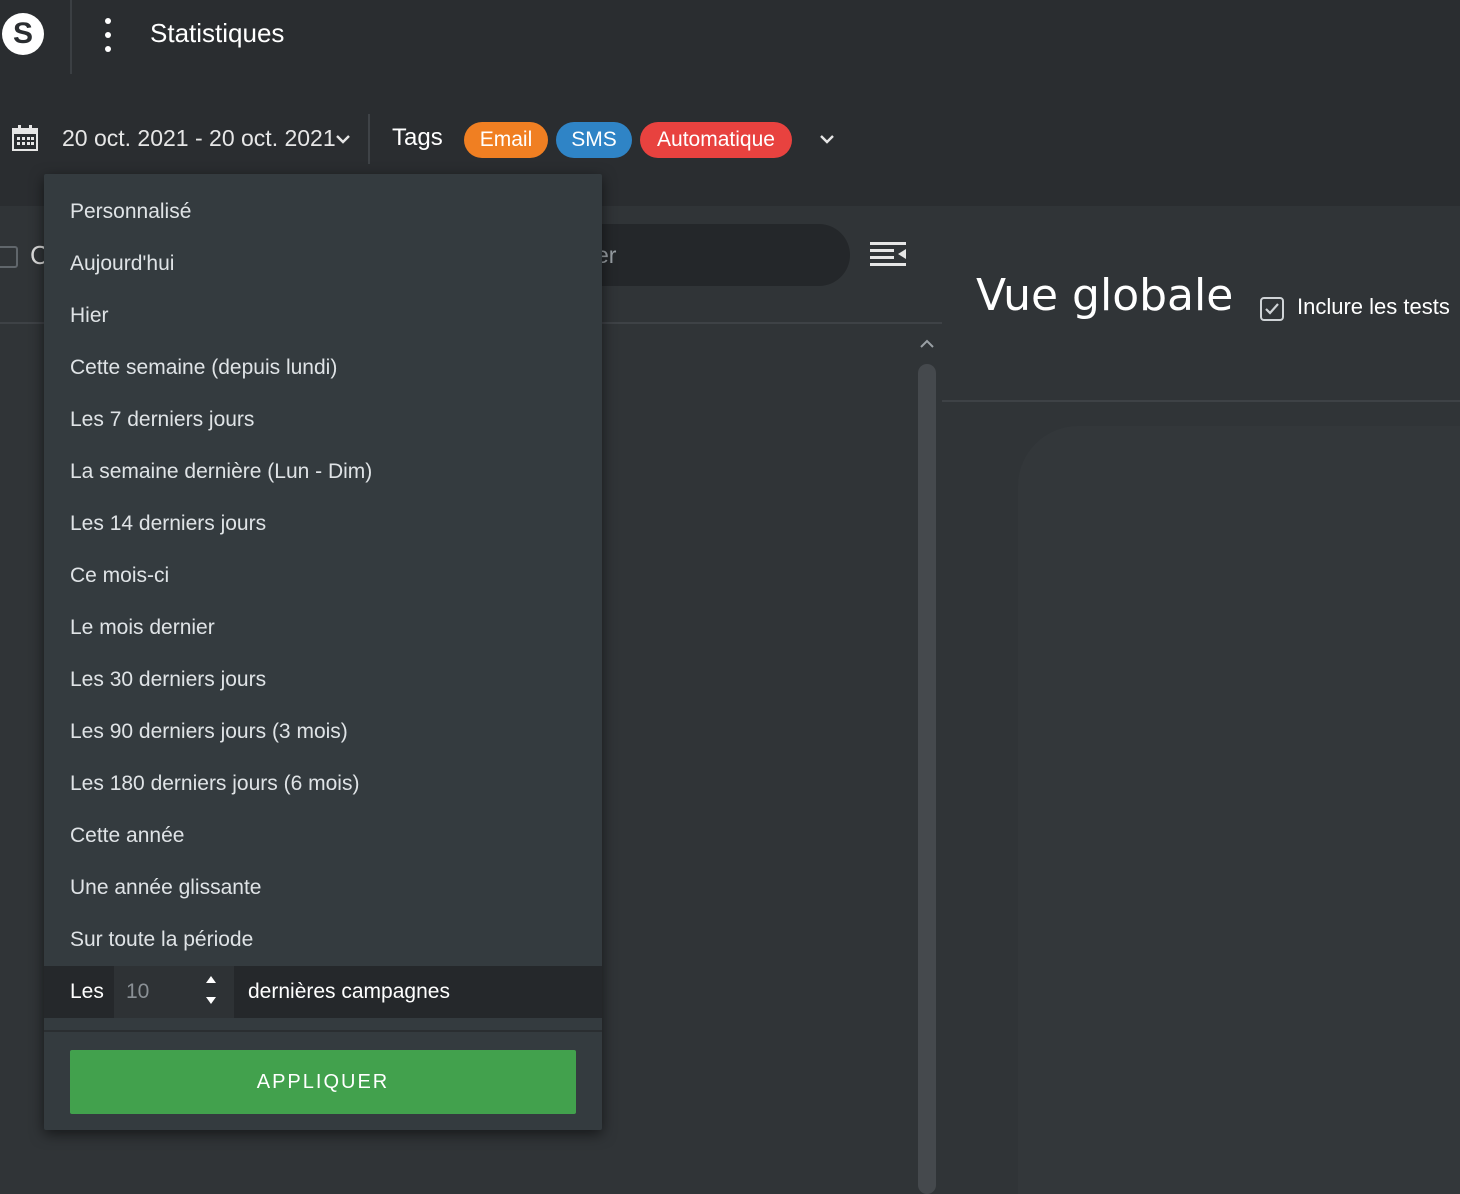 Image resolution: width=1460 pixels, height=1194 pixels. I want to click on page-title: Statistiques, so click(217, 33).